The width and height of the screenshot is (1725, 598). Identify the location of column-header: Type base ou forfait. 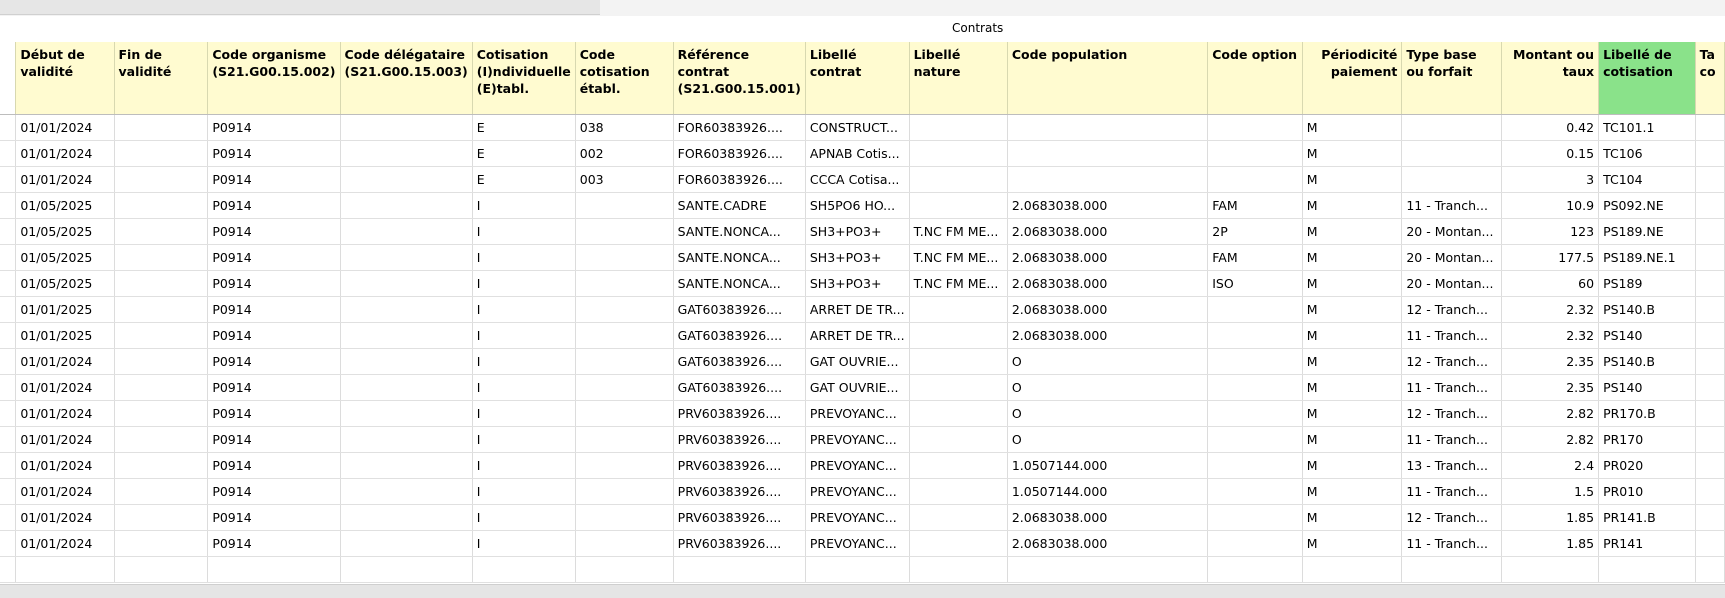
(1451, 78).